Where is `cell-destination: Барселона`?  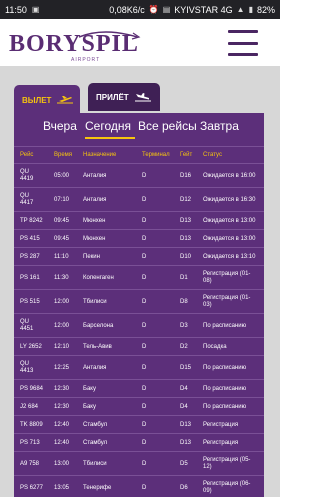 cell-destination: Барселона is located at coordinates (98, 326).